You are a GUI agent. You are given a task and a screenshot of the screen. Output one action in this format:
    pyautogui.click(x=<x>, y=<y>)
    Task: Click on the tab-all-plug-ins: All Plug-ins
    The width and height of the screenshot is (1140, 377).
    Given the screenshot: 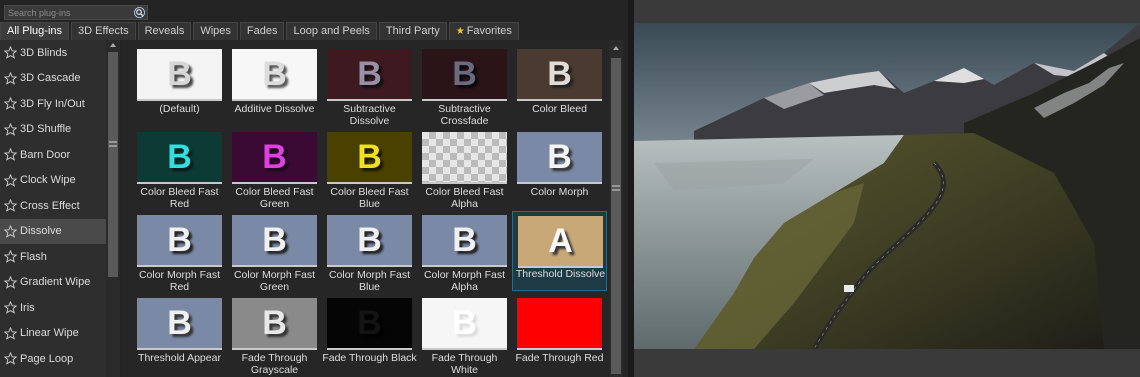 What is the action you would take?
    pyautogui.click(x=35, y=31)
    